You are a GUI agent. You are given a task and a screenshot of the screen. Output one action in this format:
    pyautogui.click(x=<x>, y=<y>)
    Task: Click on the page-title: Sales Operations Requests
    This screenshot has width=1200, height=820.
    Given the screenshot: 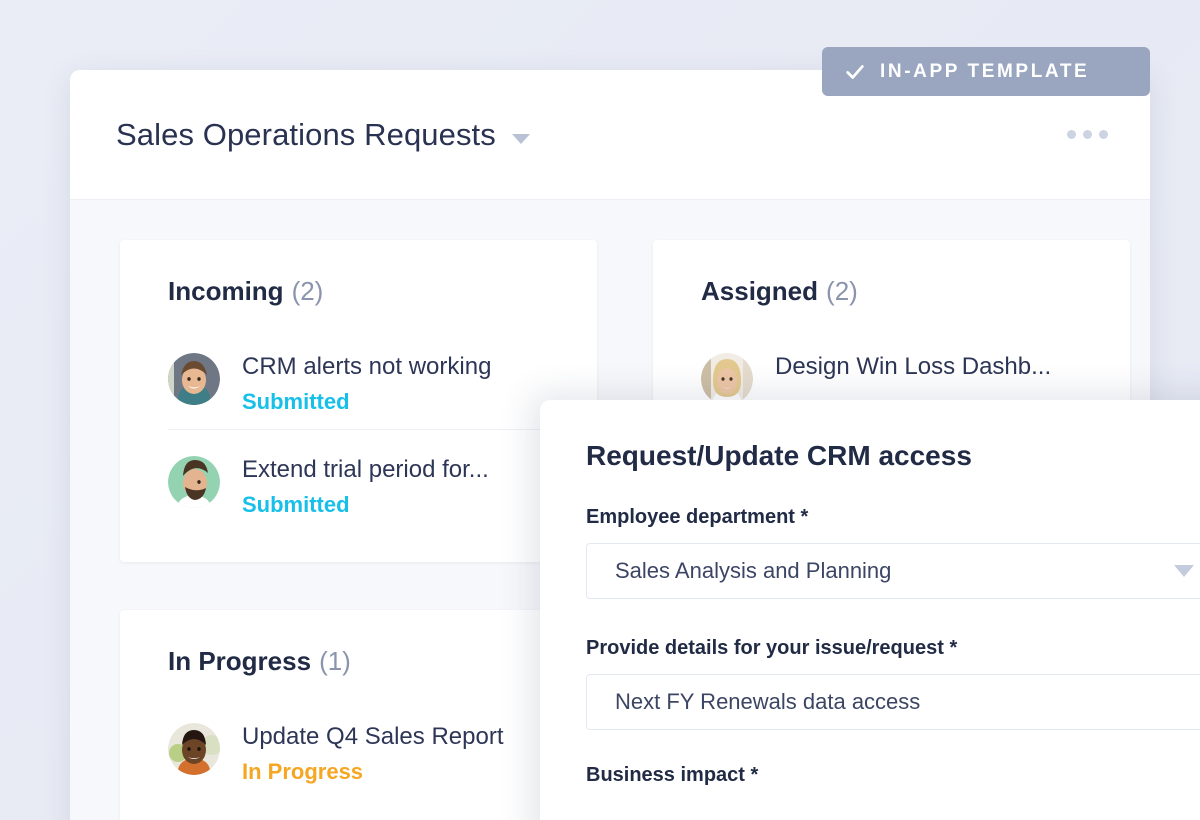 What is the action you would take?
    pyautogui.click(x=306, y=134)
    